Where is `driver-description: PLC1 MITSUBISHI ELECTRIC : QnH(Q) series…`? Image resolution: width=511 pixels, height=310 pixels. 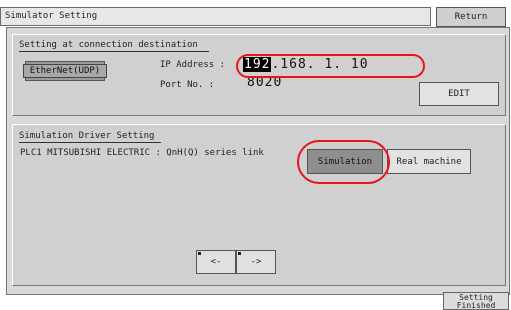 driver-description: PLC1 MITSUBISHI ELECTRIC : QnH(Q) series… is located at coordinates (142, 153).